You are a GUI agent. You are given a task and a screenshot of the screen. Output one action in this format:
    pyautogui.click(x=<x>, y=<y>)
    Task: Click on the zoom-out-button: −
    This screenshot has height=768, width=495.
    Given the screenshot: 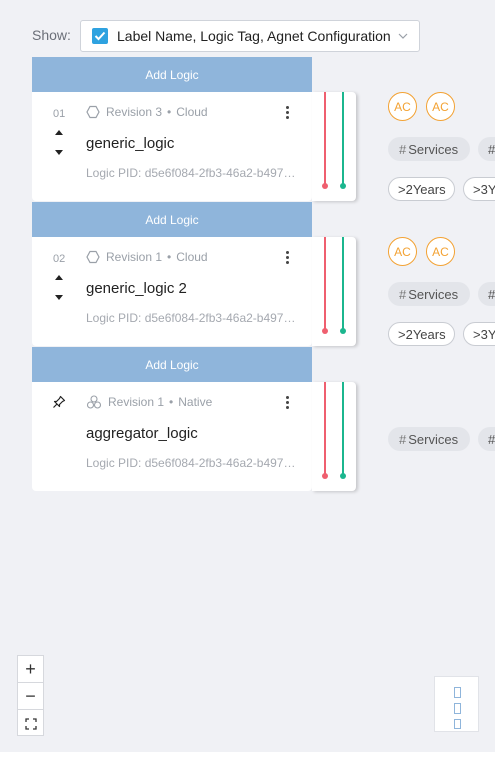 What is the action you would take?
    pyautogui.click(x=30, y=696)
    